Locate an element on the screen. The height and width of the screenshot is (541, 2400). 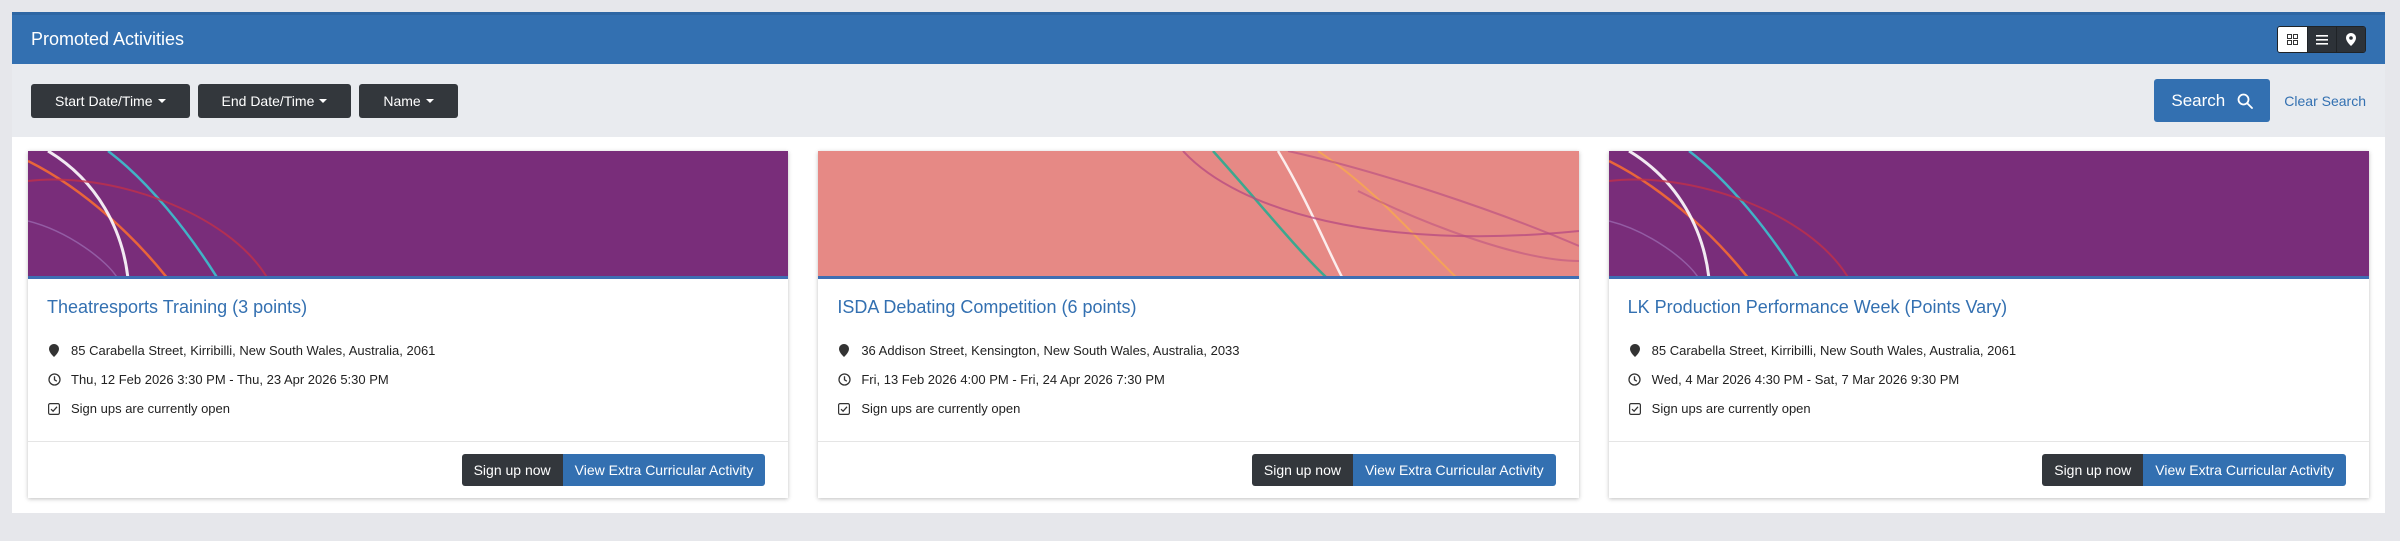
filter-buttons: Start Date/Time End Date/Time Name is located at coordinates (244, 100).